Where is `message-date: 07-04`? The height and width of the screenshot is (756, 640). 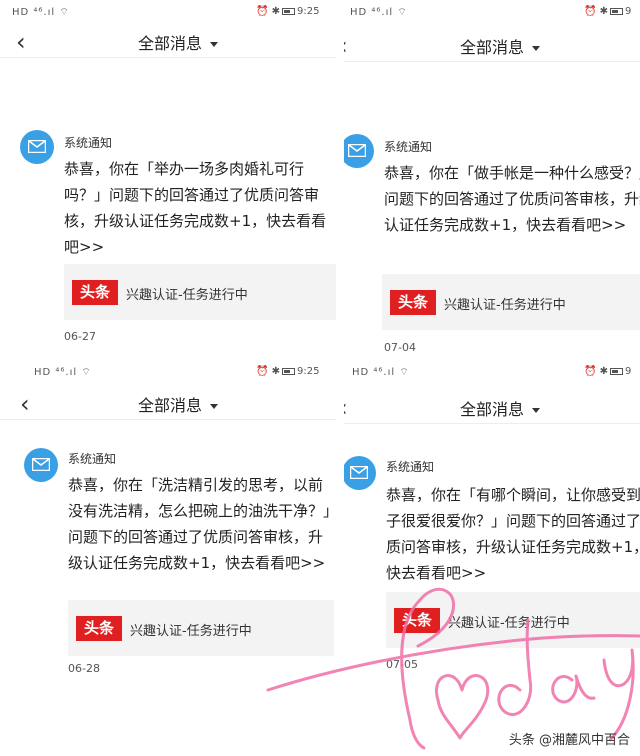
message-date: 07-04 is located at coordinates (400, 347).